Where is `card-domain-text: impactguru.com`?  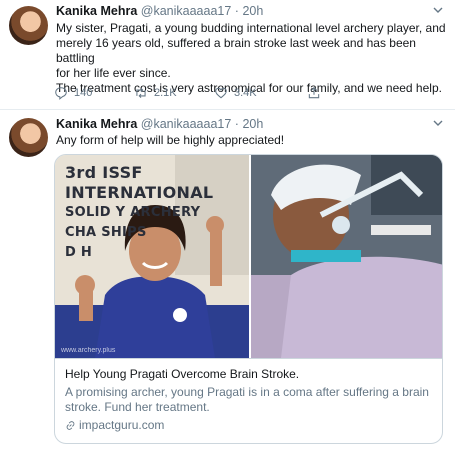 card-domain-text: impactguru.com is located at coordinates (122, 425).